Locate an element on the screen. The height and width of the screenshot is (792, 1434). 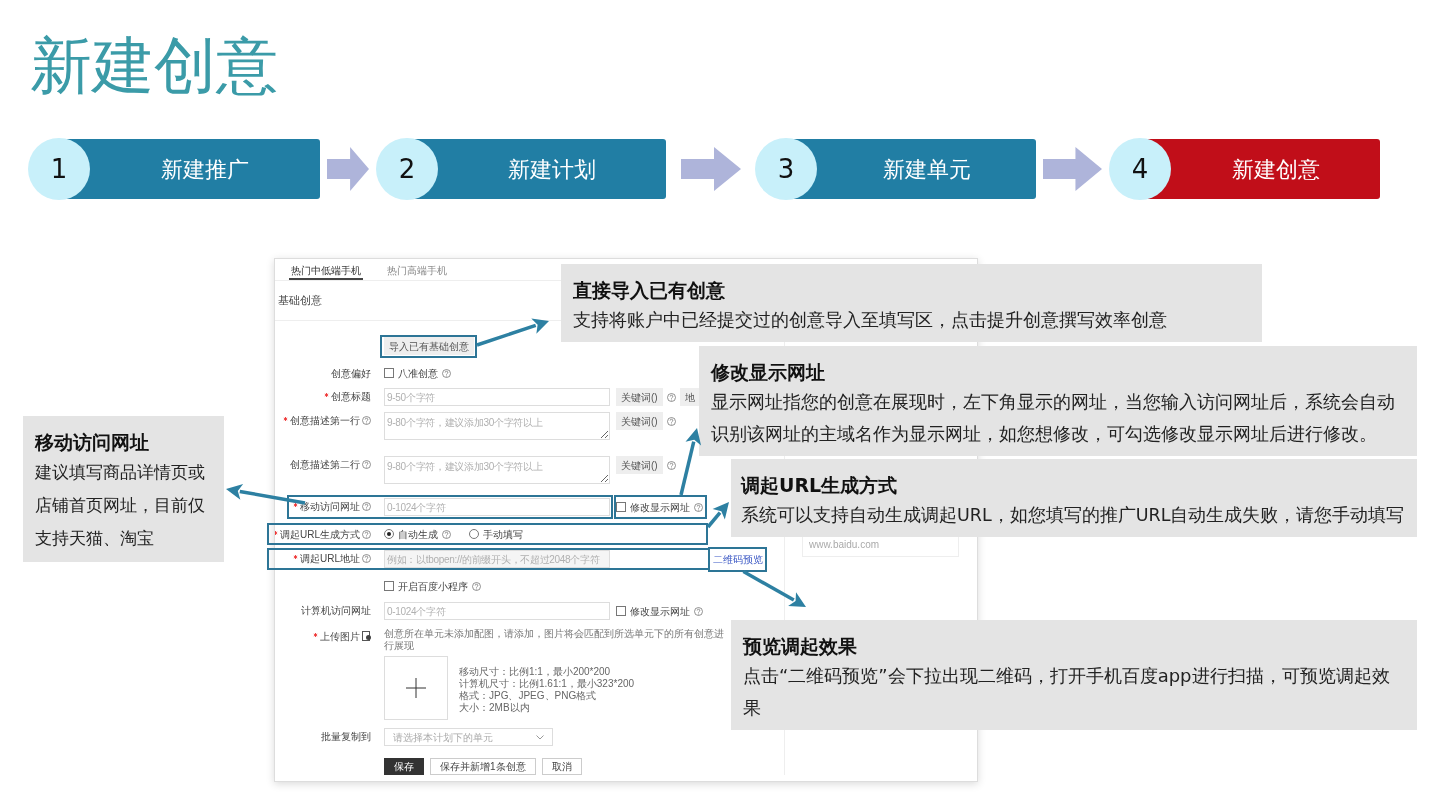
section-title: 基础创意 is located at coordinates (300, 301).